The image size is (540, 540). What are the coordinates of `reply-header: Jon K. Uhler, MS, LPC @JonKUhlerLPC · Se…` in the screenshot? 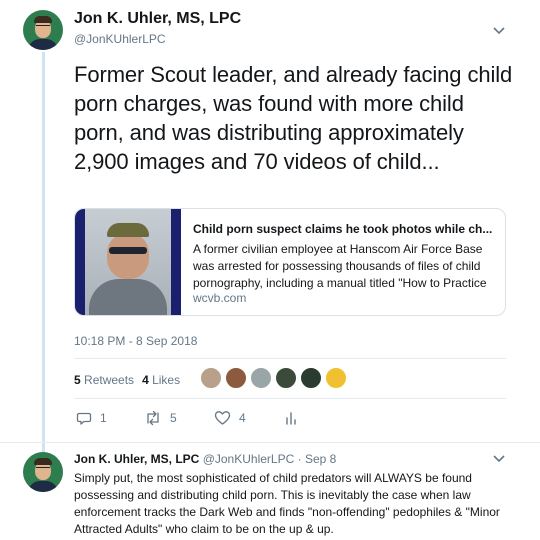 It's located at (205, 459).